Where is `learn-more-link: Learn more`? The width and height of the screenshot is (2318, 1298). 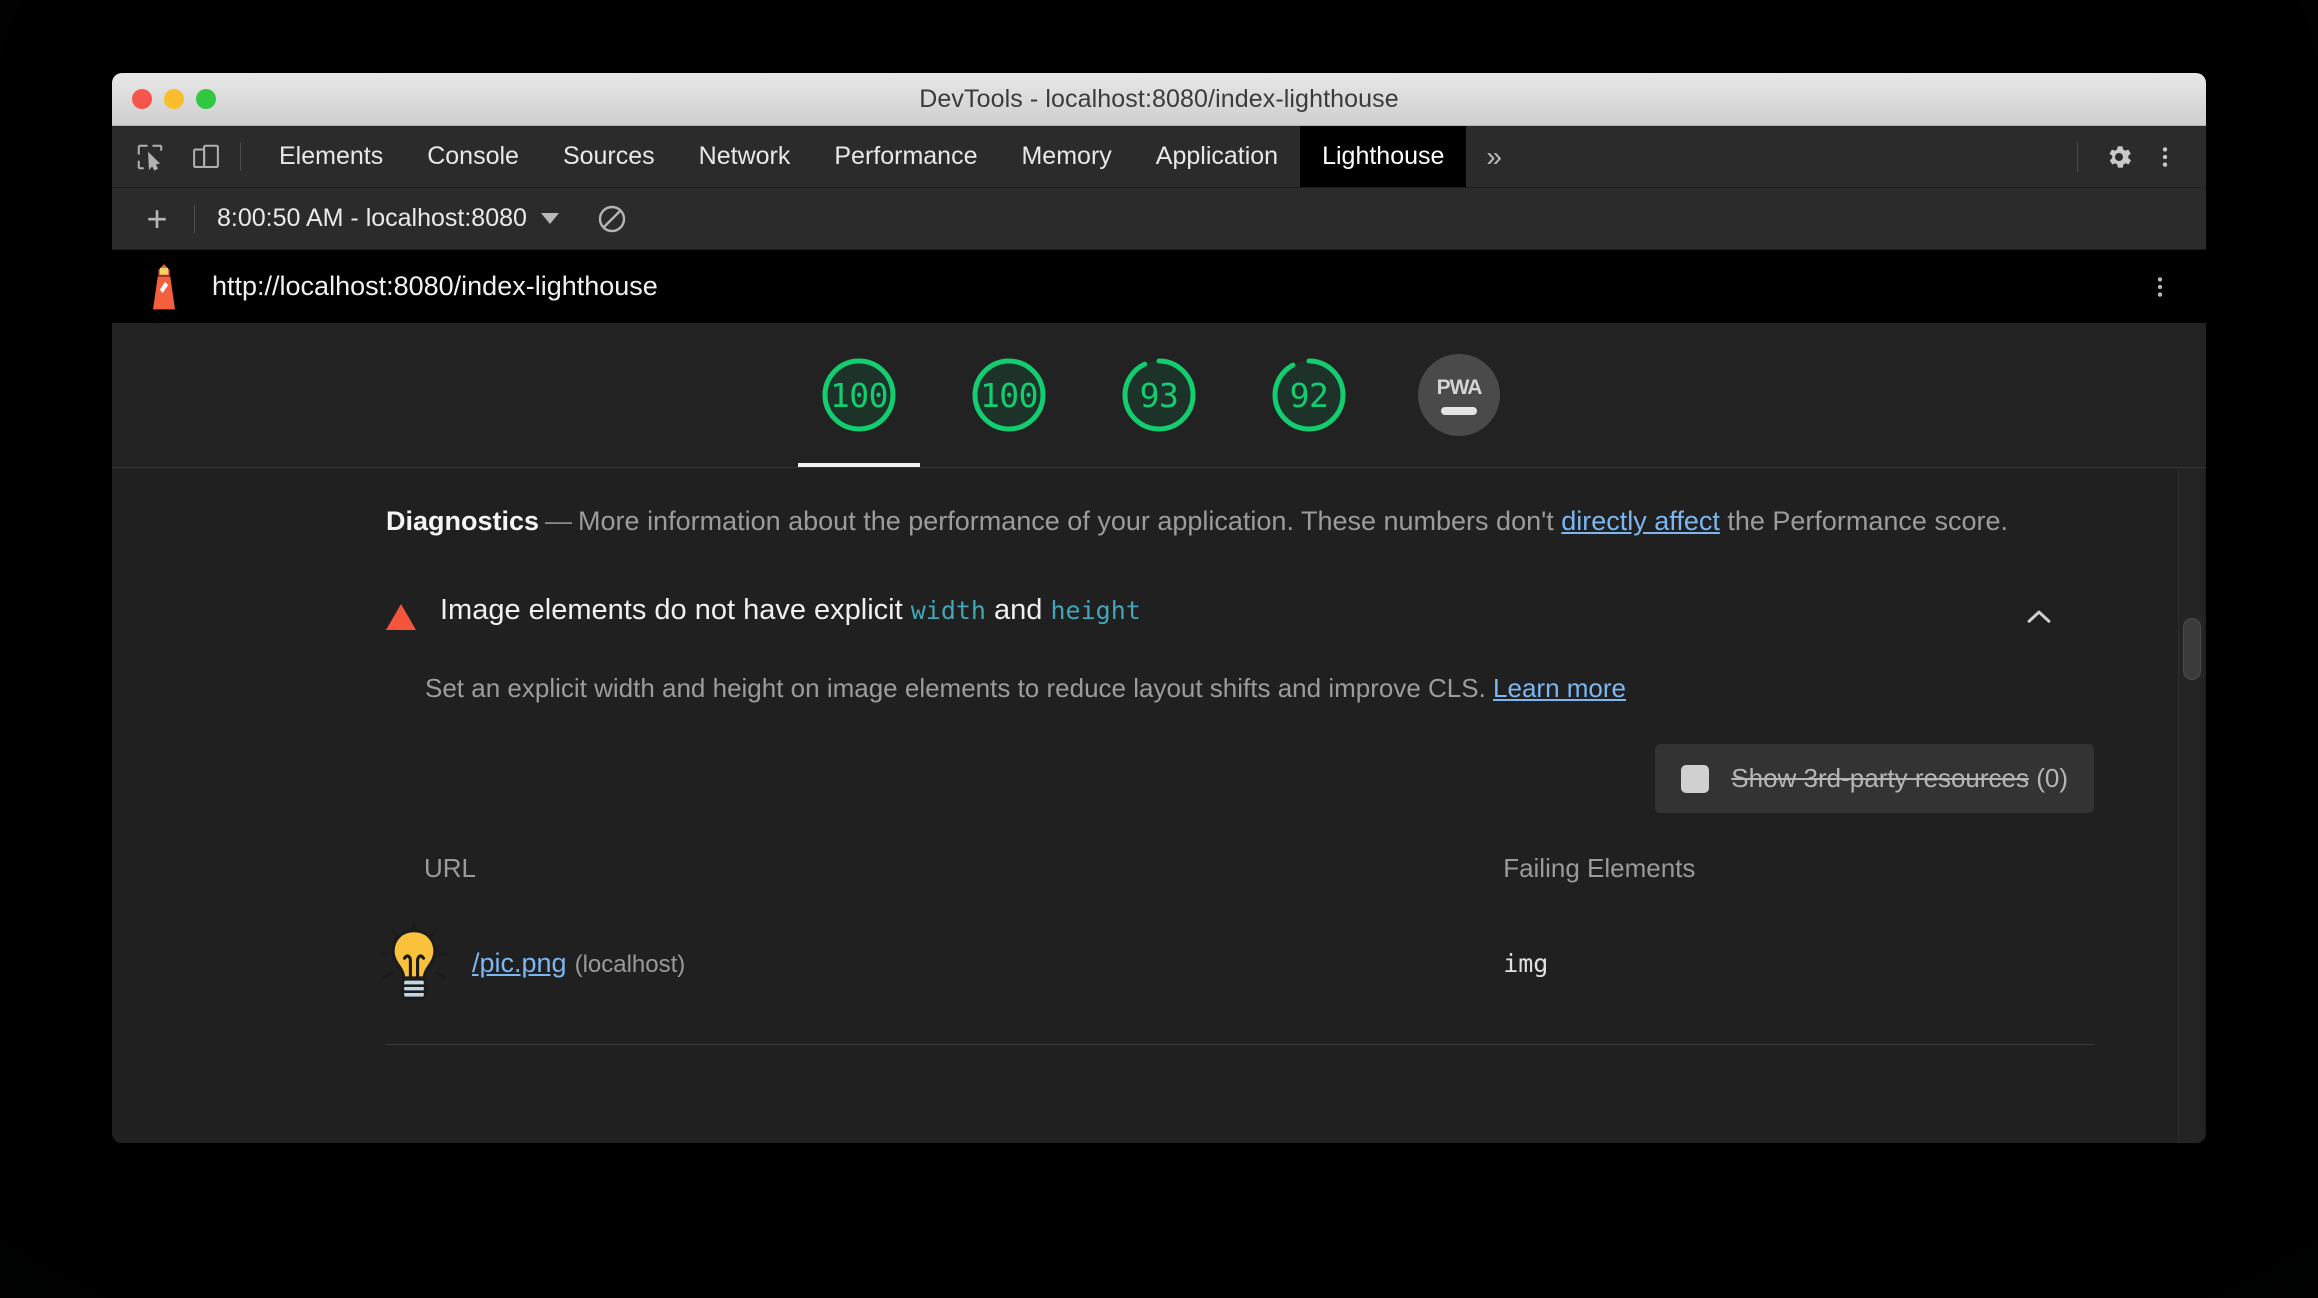
learn-more-link: Learn more is located at coordinates (1559, 688).